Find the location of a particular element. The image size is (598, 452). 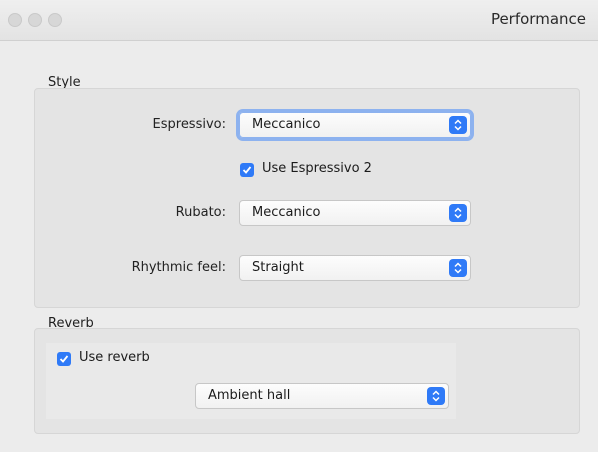

use-reverb-label: Use reverb is located at coordinates (114, 357).